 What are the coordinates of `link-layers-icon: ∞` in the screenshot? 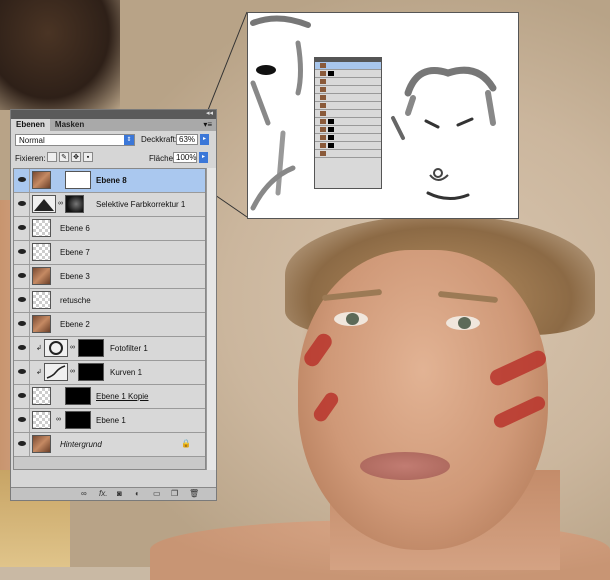 It's located at (84, 493).